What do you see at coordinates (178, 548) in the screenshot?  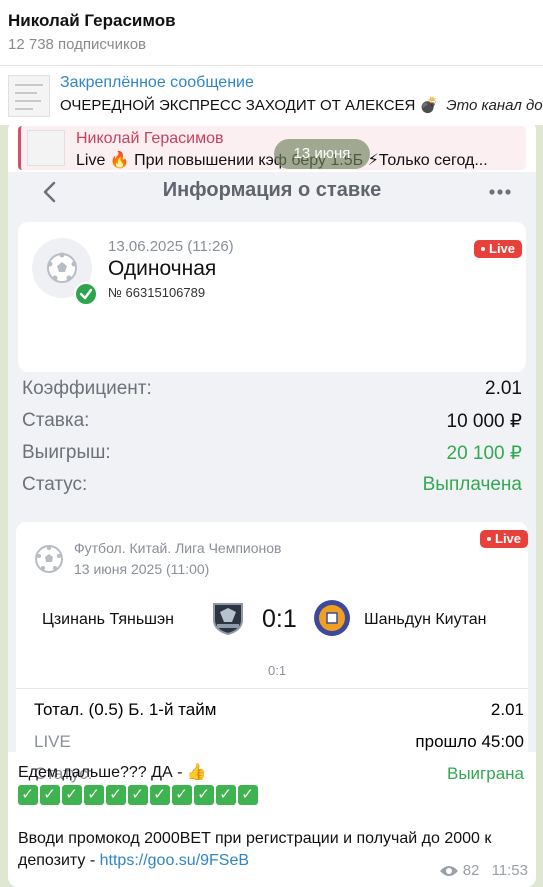 I see `league-name: Футбол. Китай. Лига Чемпионов` at bounding box center [178, 548].